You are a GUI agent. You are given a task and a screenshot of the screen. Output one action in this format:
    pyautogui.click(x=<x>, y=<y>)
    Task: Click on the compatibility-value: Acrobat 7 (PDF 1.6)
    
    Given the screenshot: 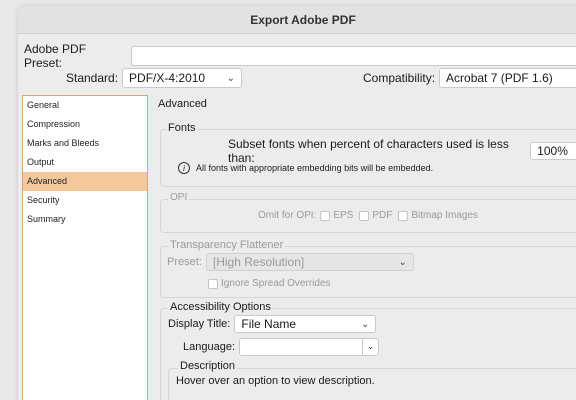 What is the action you would take?
    pyautogui.click(x=499, y=78)
    